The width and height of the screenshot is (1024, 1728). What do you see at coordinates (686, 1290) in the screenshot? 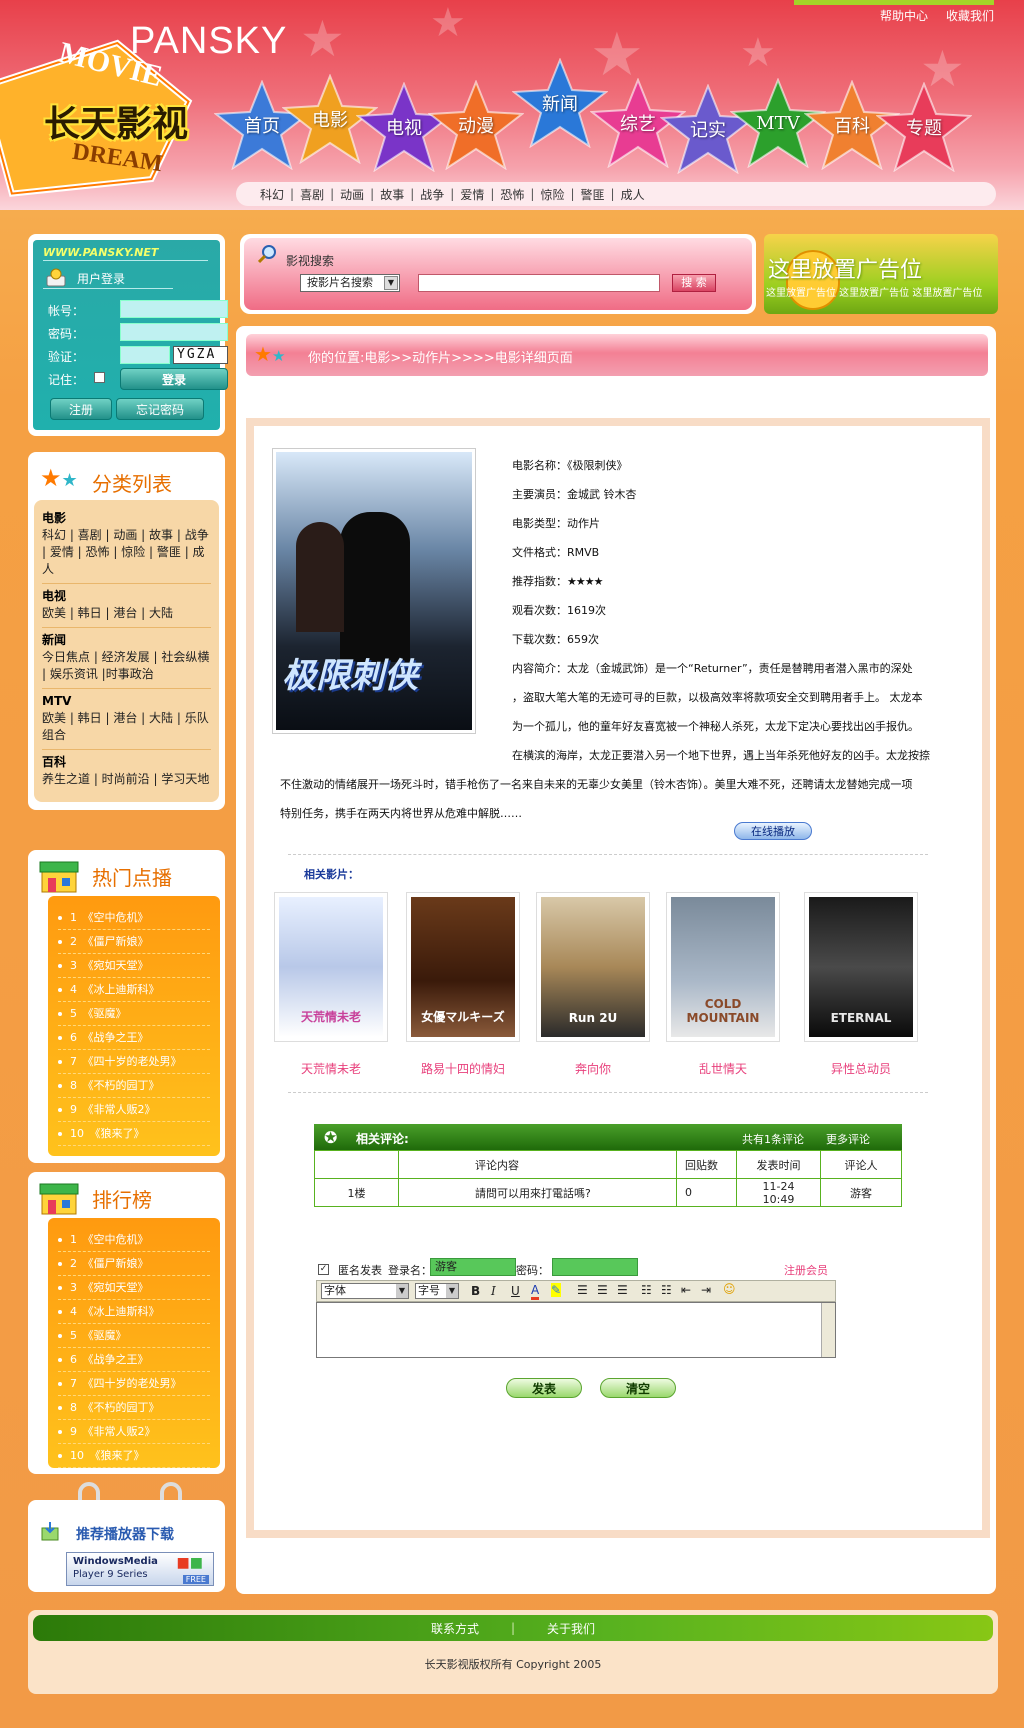
I see `outdent-icon: ⇤` at bounding box center [686, 1290].